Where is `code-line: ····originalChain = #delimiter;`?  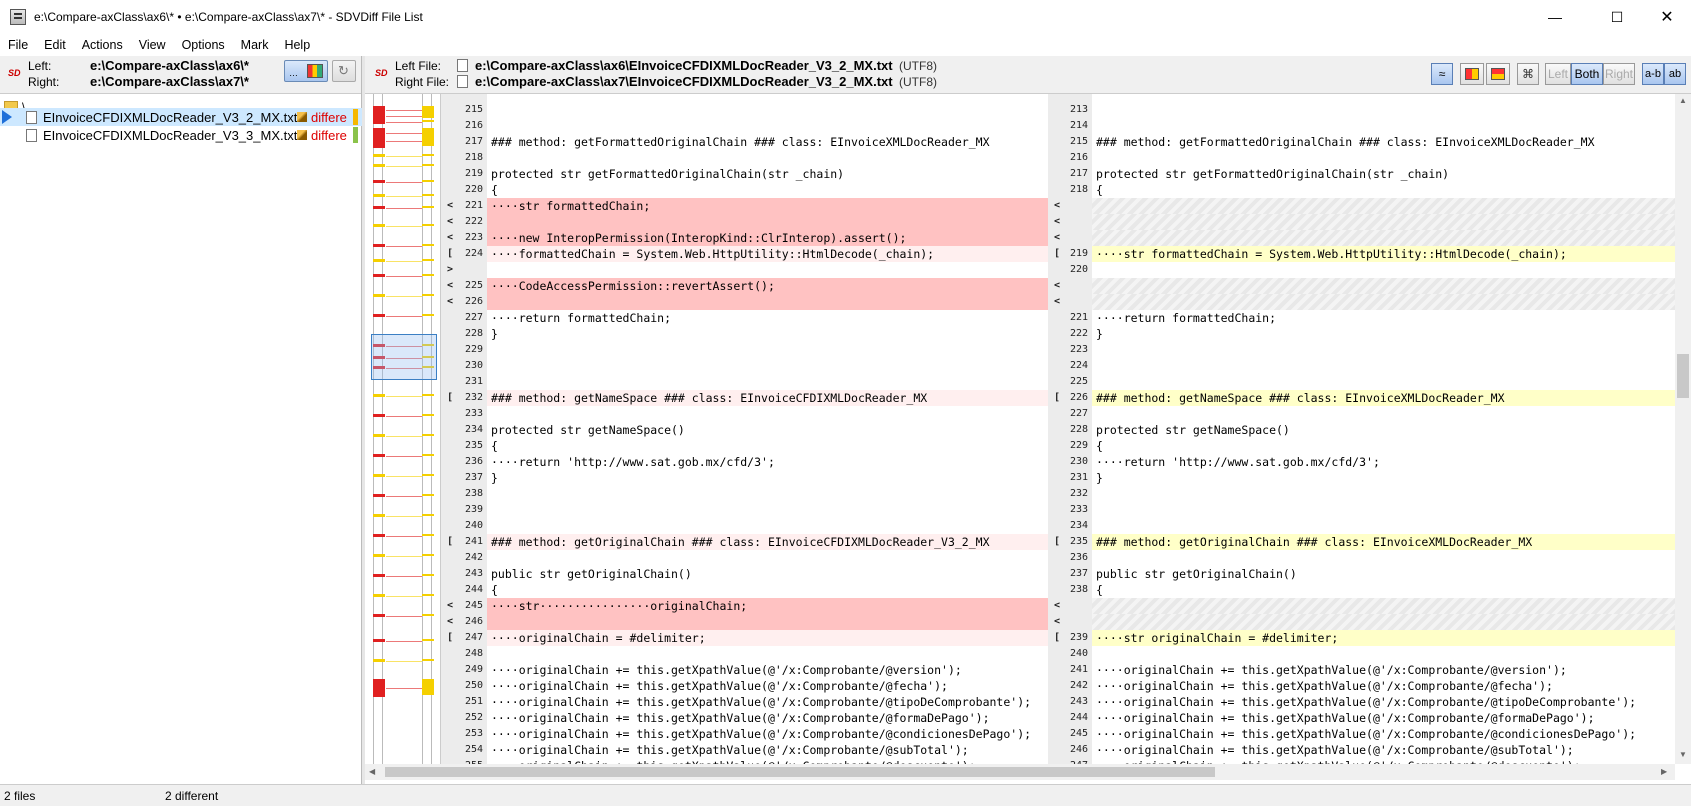
code-line: ····originalChain = #delimiter; is located at coordinates (767, 638).